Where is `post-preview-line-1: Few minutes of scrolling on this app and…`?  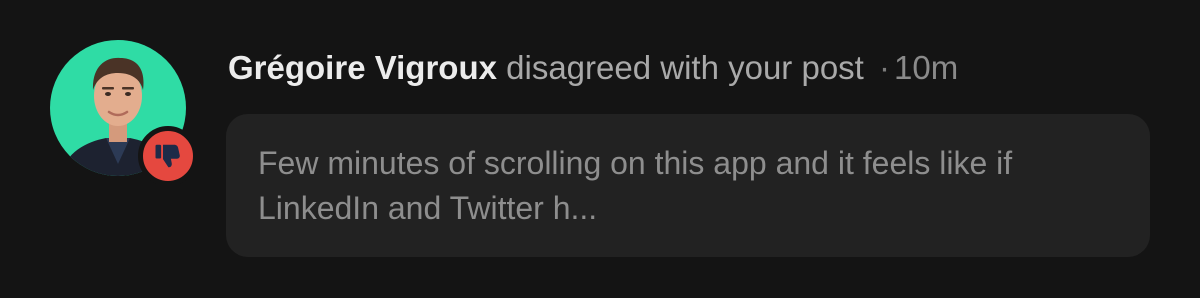 post-preview-line-1: Few minutes of scrolling on this app and… is located at coordinates (635, 163).